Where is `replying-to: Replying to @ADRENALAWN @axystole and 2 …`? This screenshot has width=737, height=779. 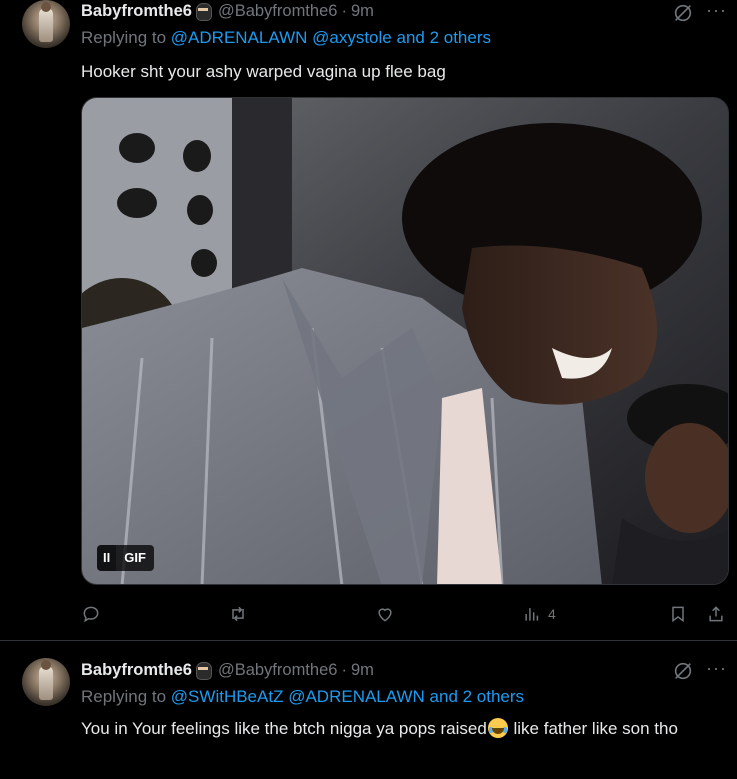
replying-to: Replying to @ADRENALAWN @axystole and 2 … is located at coordinates (286, 38).